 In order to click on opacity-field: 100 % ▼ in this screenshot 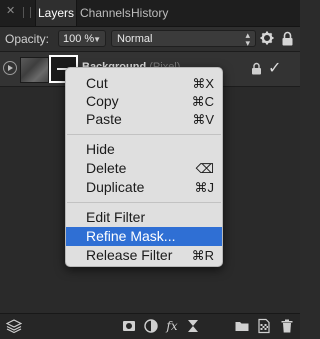, I will do `click(82, 38)`.